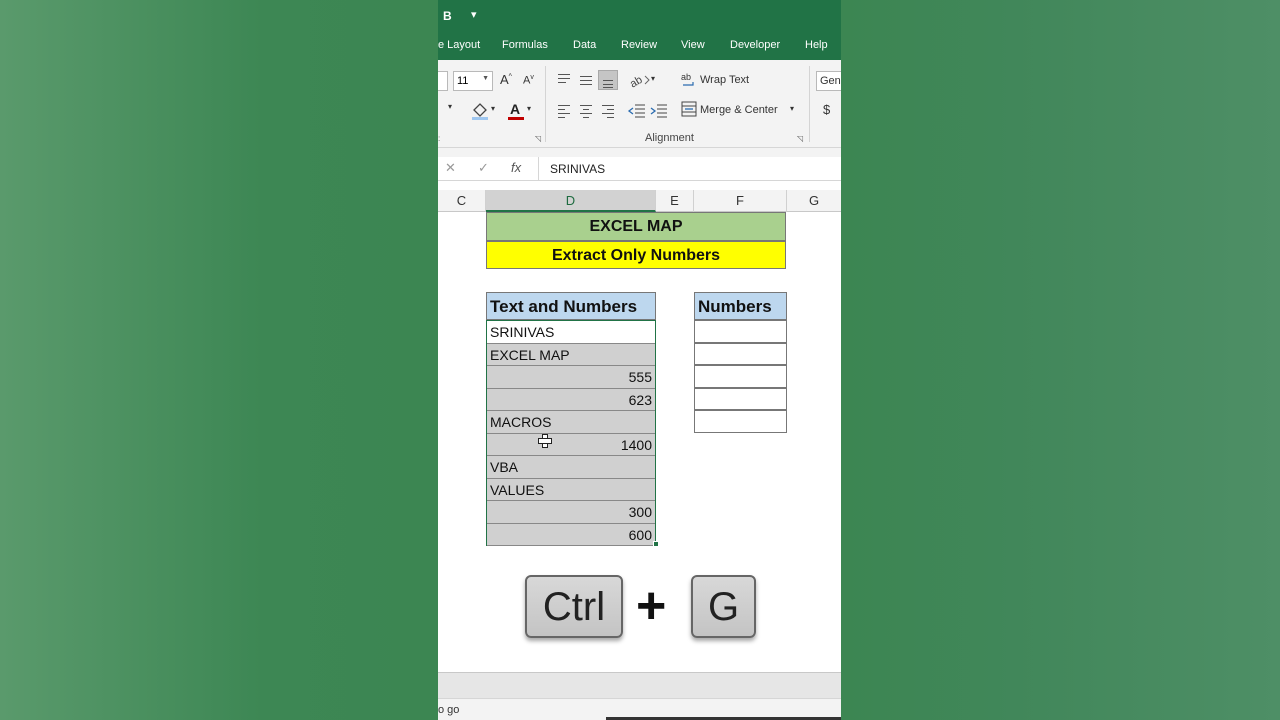 The width and height of the screenshot is (1280, 720). Describe the element at coordinates (485, 78) in the screenshot. I see `chevron-down-icon: ▼` at that location.